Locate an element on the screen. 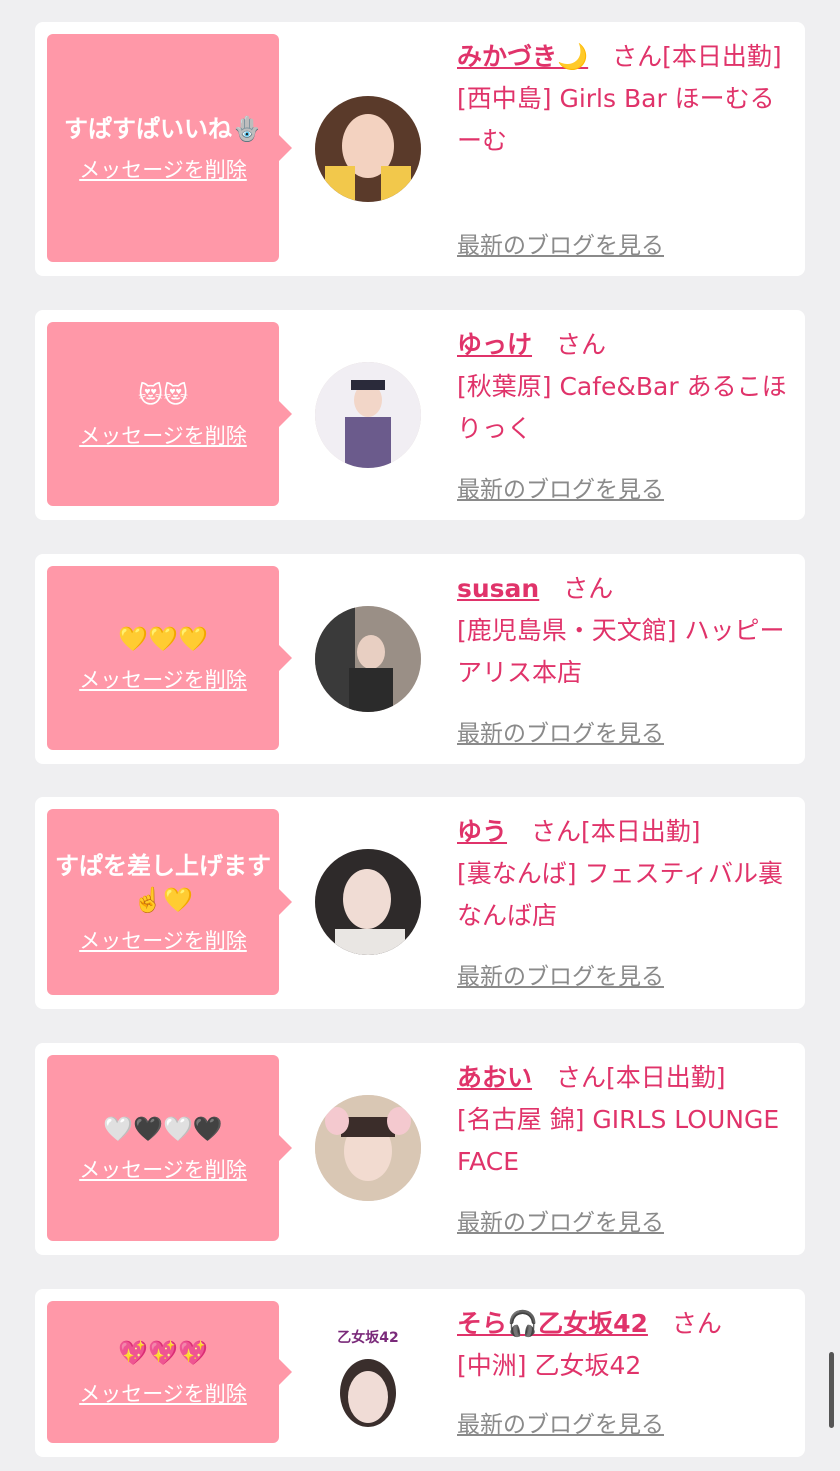 Image resolution: width=840 pixels, height=1471 pixels. message-bubble: すぱすぱいいね🪬 メッセージを削除 is located at coordinates (169, 148).